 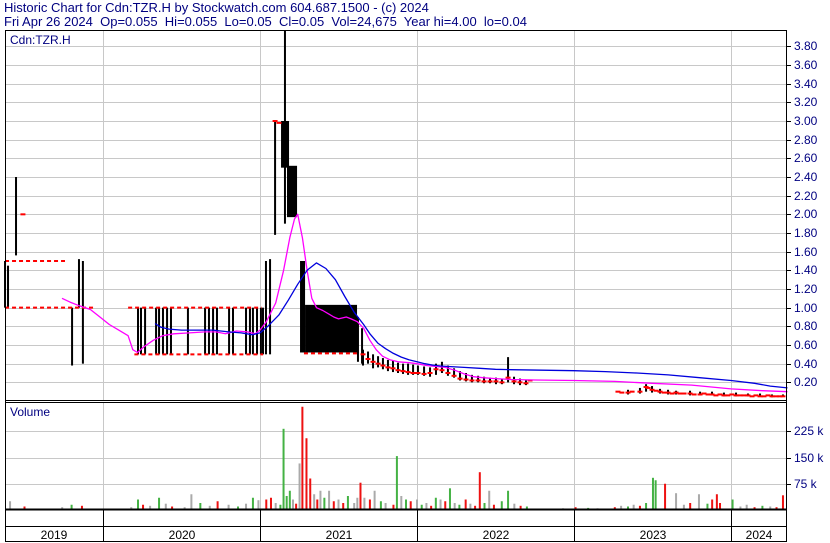 I want to click on price-axis-tick-label: 0.60, so click(x=806, y=345).